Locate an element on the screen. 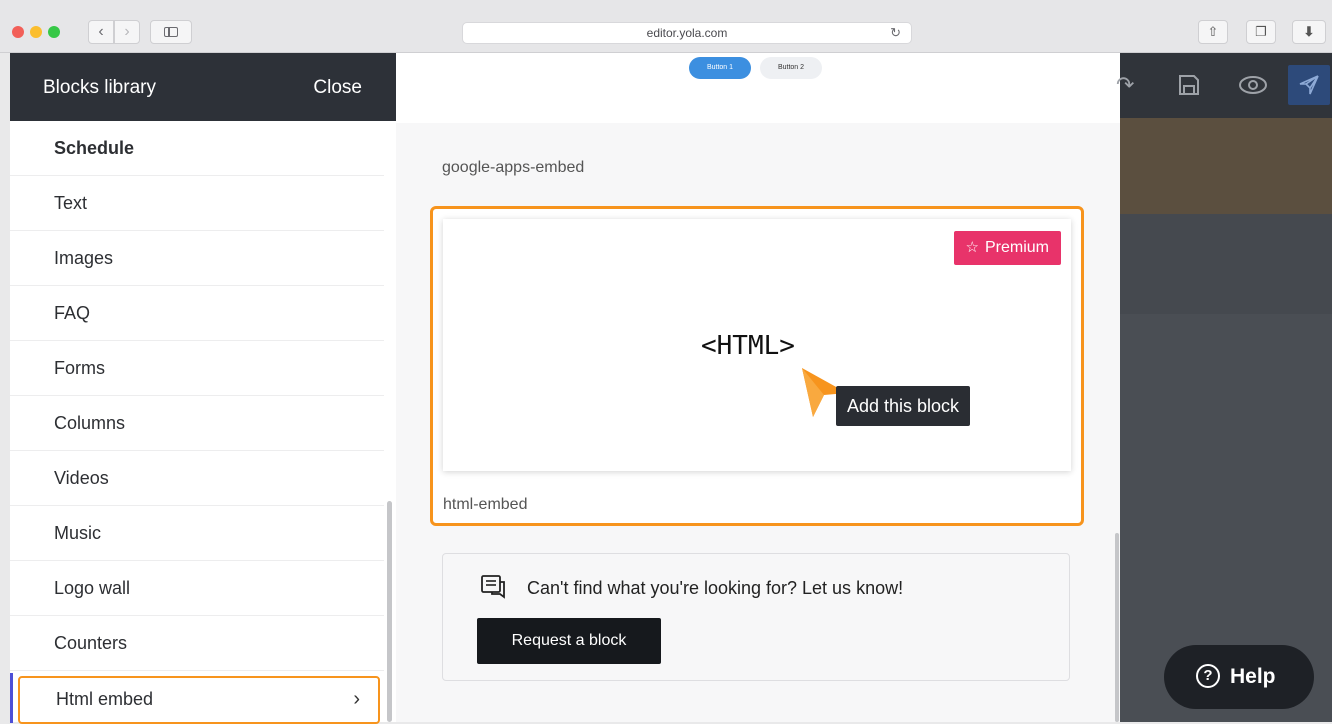 The width and height of the screenshot is (1332, 724). browser-toolbar: ‹ › editor.yola.com ↻ ⇧ ❐ ⬇ is located at coordinates (666, 26).